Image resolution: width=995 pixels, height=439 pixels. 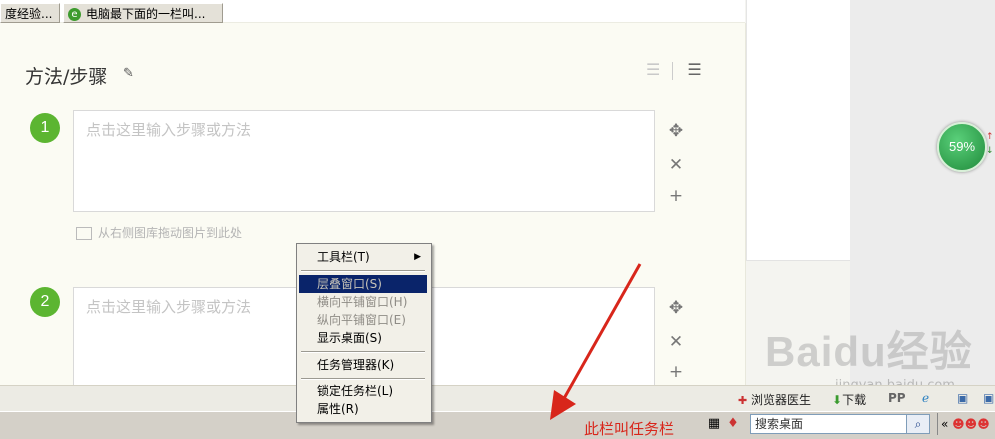 I want to click on image-icon, so click(x=84, y=233).